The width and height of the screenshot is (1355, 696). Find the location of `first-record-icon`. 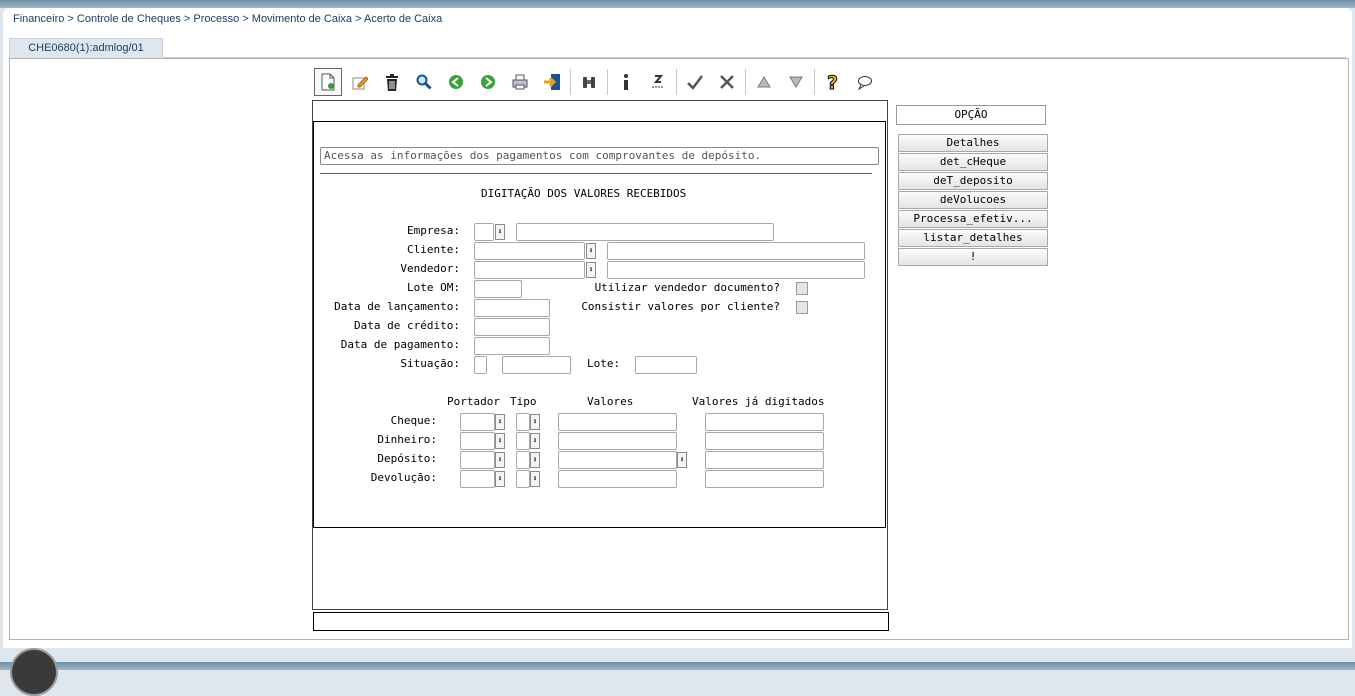

first-record-icon is located at coordinates (764, 82).